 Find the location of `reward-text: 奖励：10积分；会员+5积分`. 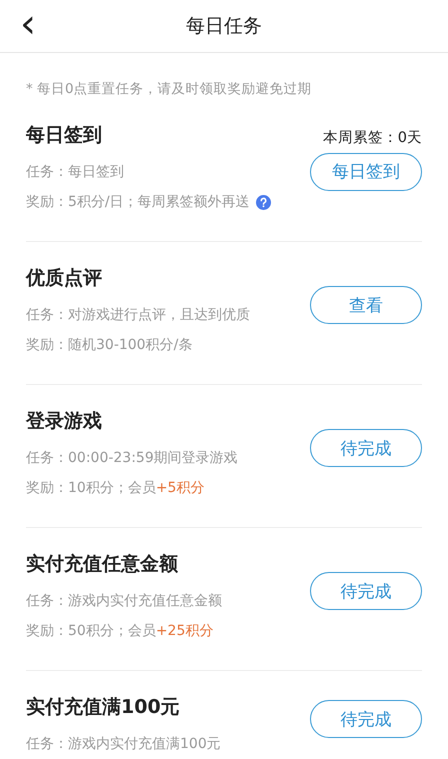

reward-text: 奖励：10积分；会员+5积分 is located at coordinates (115, 488).